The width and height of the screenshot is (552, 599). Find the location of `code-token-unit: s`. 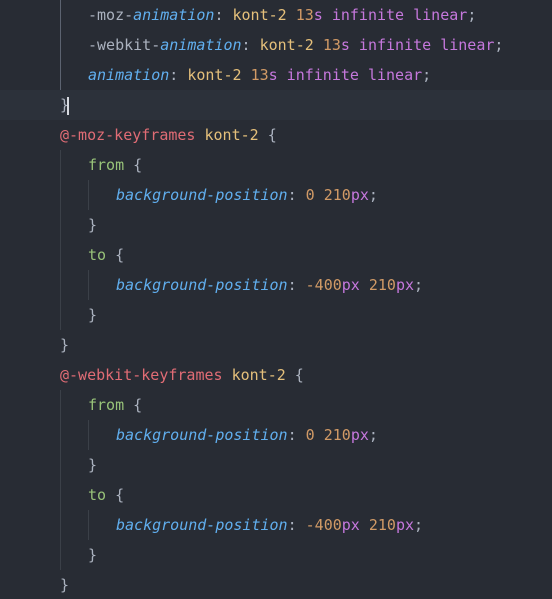

code-token-unit: s is located at coordinates (318, 15).